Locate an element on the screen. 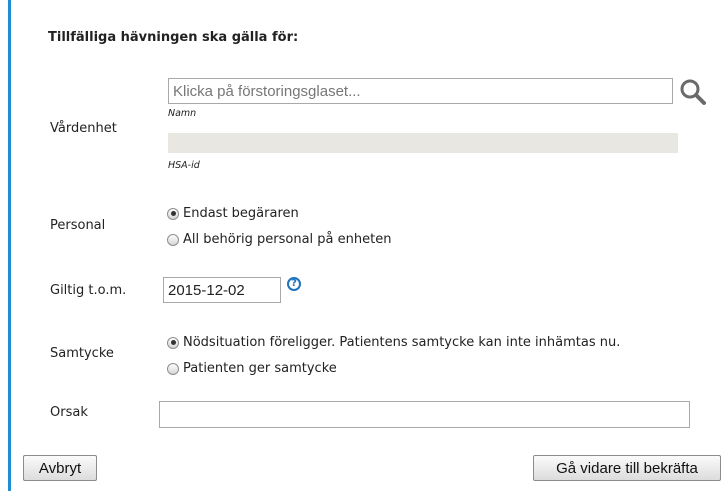 The height and width of the screenshot is (491, 726). personal-option-requester: Endast begäraren is located at coordinates (233, 213).